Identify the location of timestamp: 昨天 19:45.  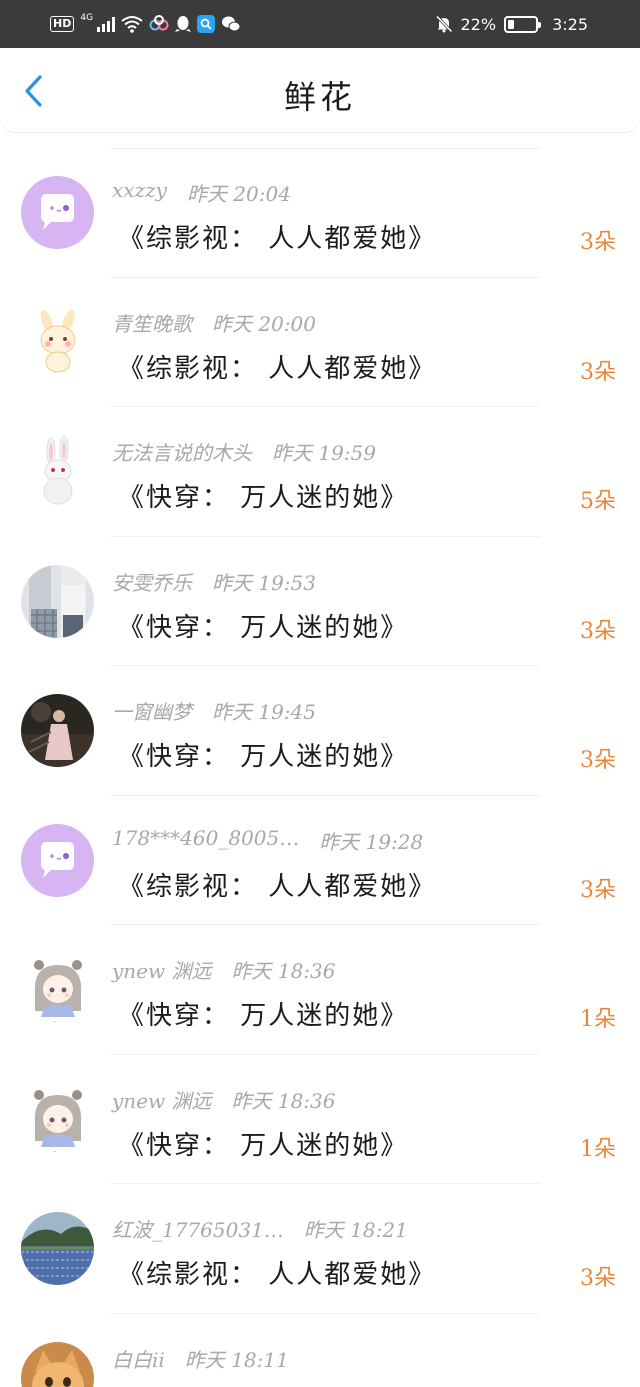
(264, 712).